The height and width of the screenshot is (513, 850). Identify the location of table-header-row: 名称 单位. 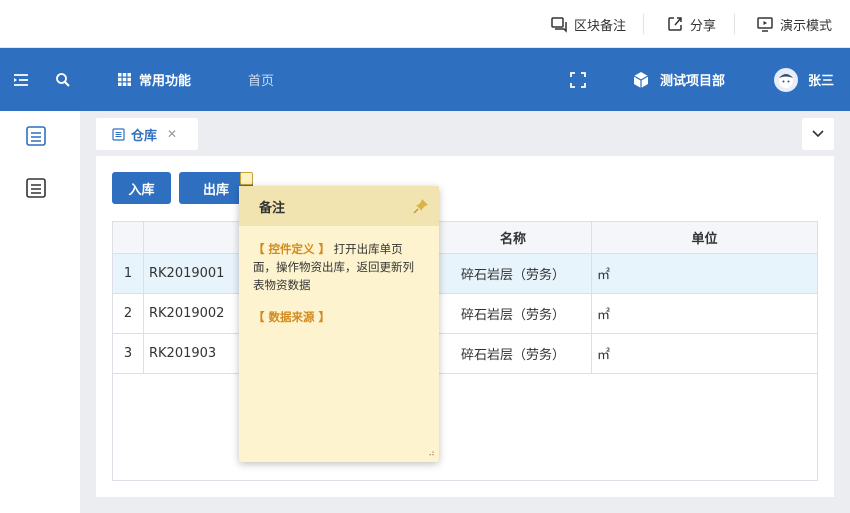
(465, 238).